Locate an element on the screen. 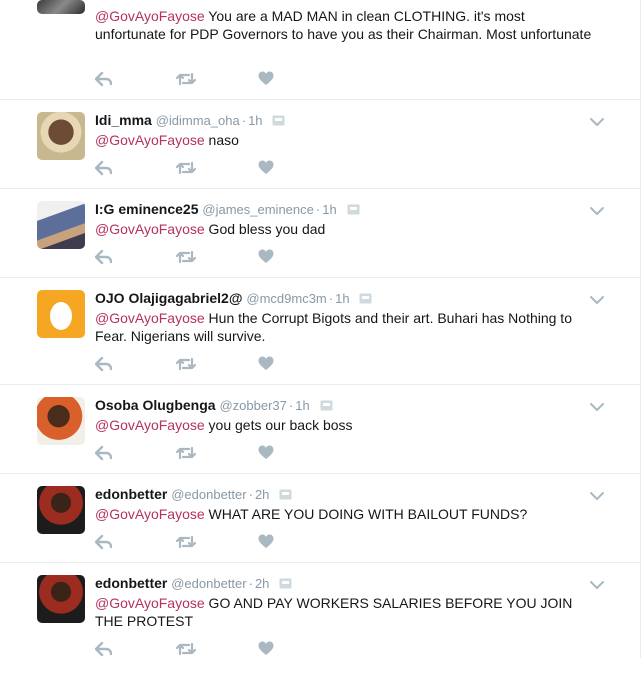  display-name: Osoba Olugbenga is located at coordinates (155, 405).